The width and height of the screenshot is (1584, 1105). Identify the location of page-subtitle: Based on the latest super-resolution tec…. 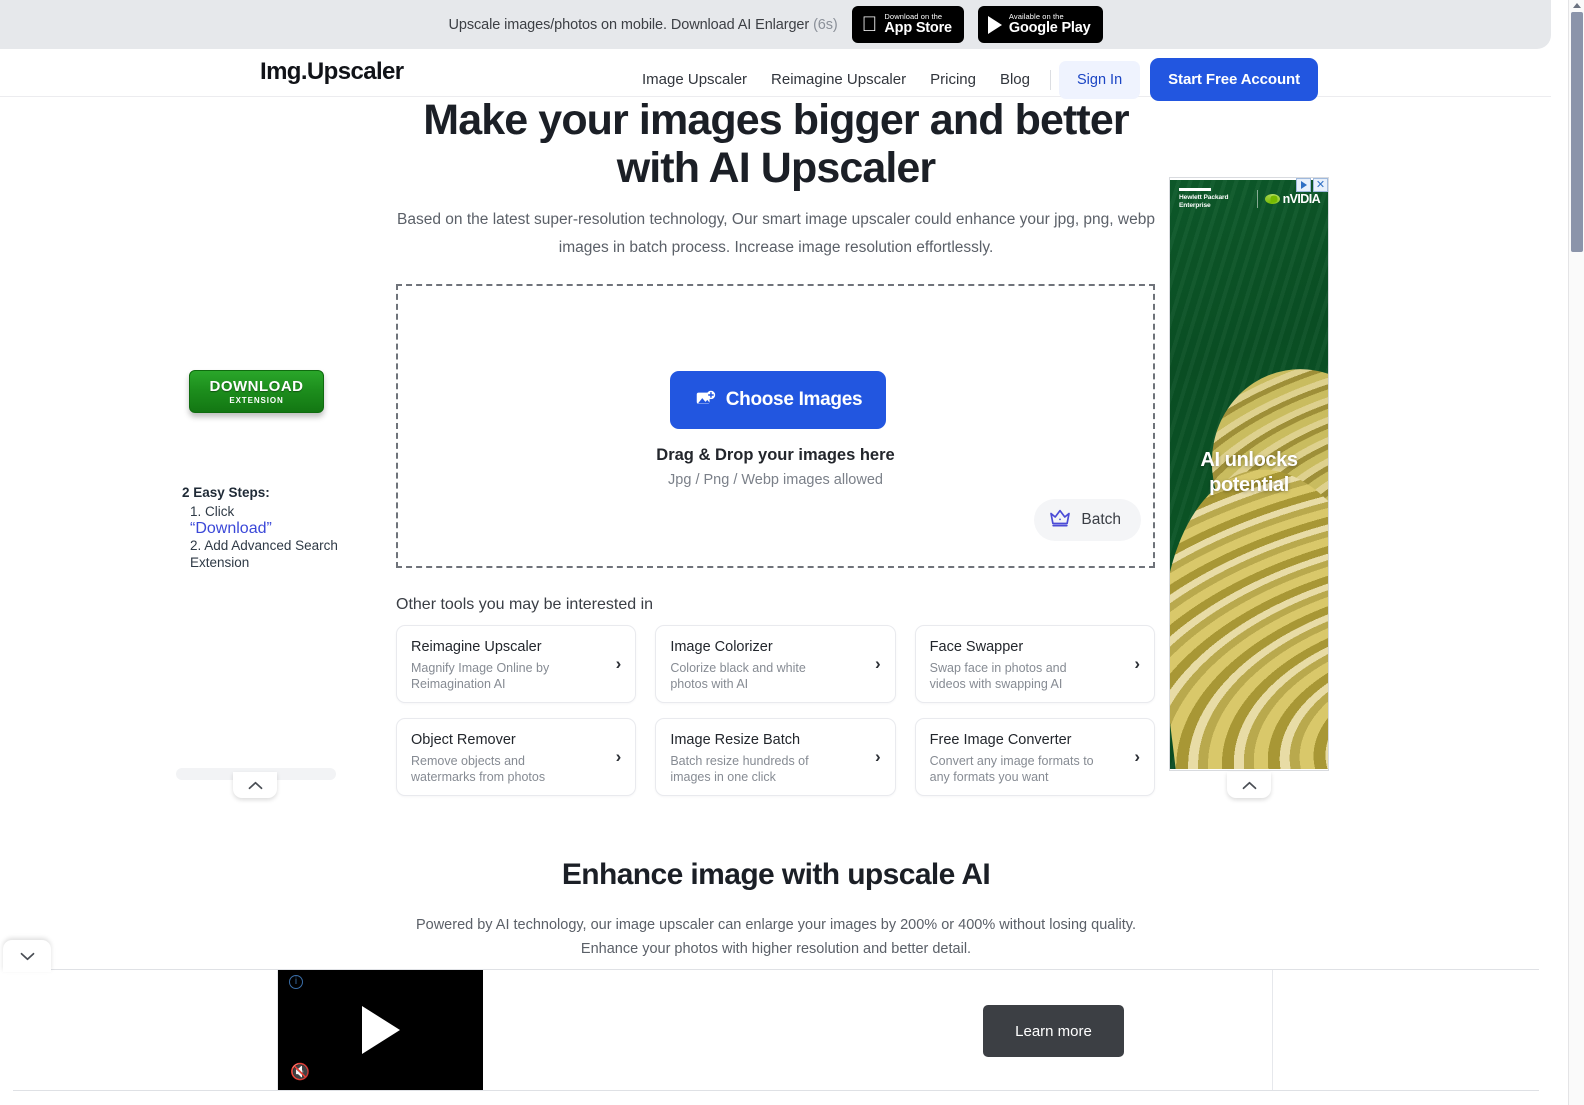
(776, 233).